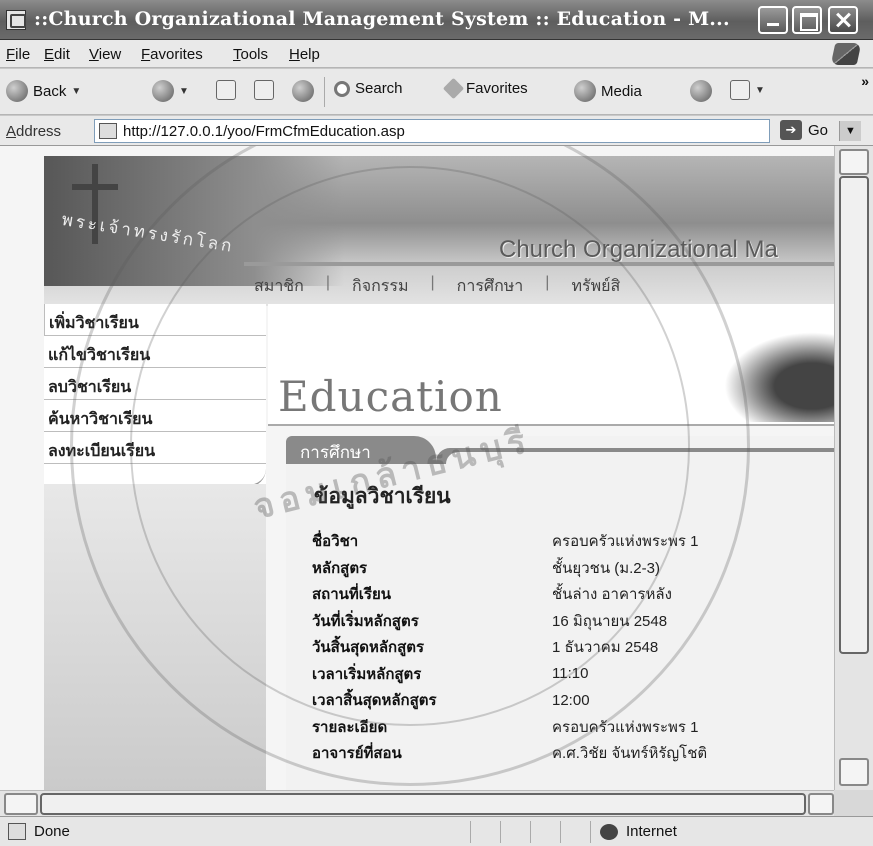 Image resolution: width=873 pixels, height=846 pixels. I want to click on toolbar: Back ▼ ▼ Search Favorites Media ▼ », so click(436, 92).